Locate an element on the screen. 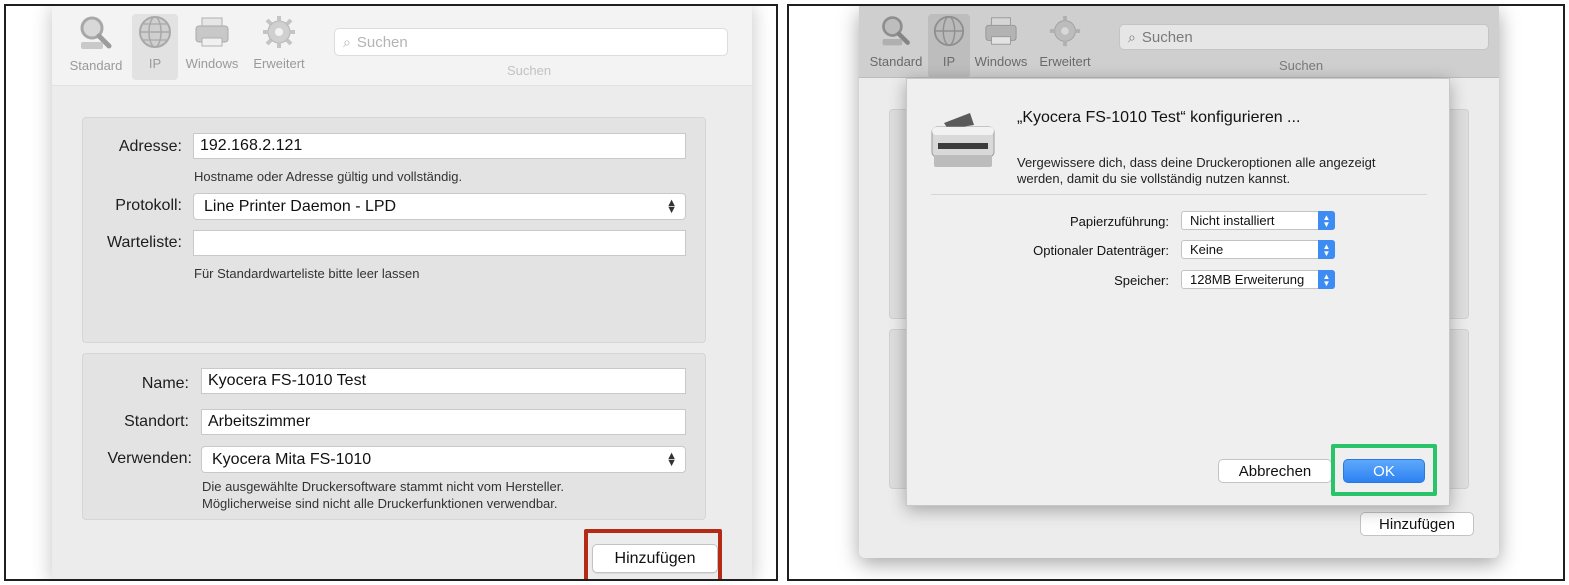 The width and height of the screenshot is (1569, 585). memory-value: 128MB Erweiterung is located at coordinates (1247, 279).